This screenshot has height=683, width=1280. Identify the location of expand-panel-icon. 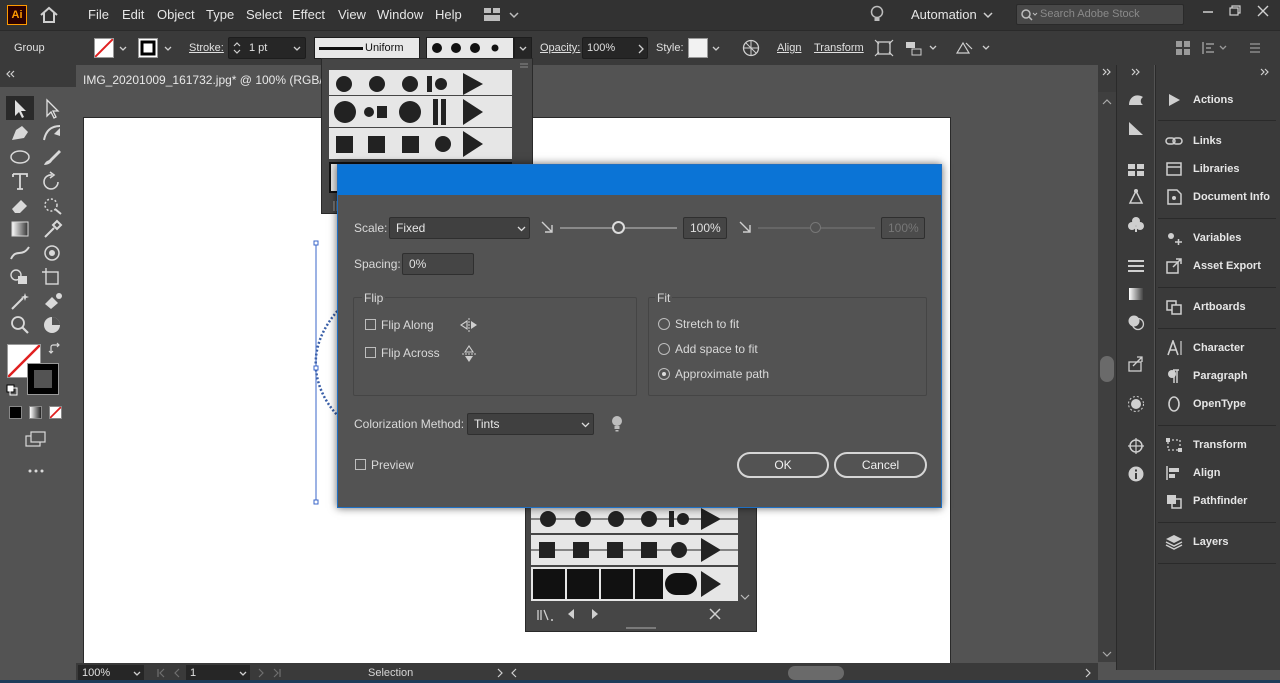
(1107, 72).